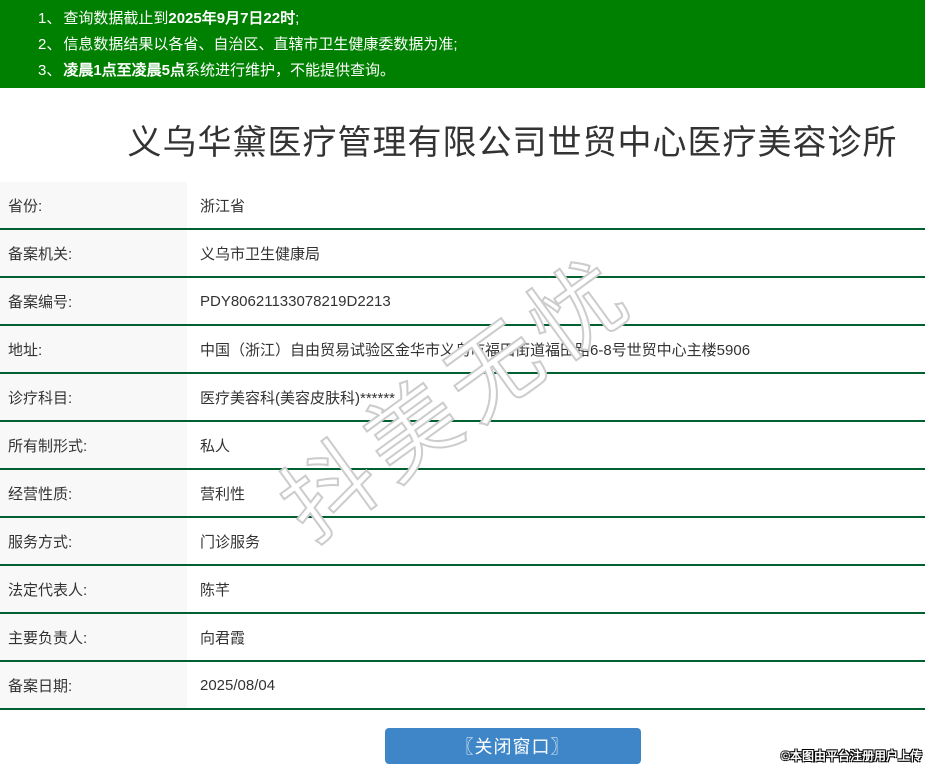 The image size is (925, 767). Describe the element at coordinates (93, 253) in the screenshot. I see `row-label: 备案机关:` at that location.